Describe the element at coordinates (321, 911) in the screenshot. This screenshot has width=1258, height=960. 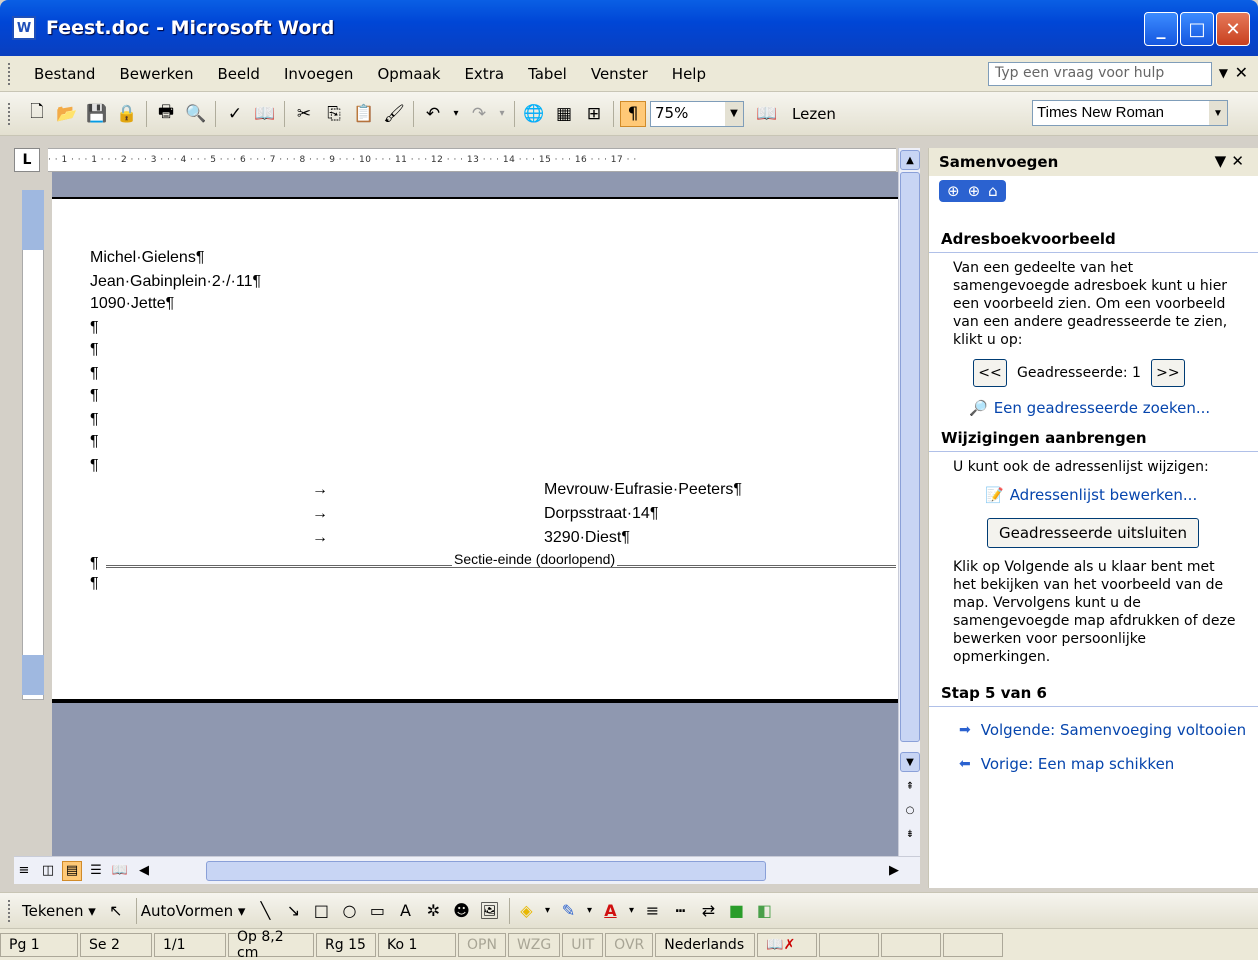
I see `rectangle-icon: □` at that location.